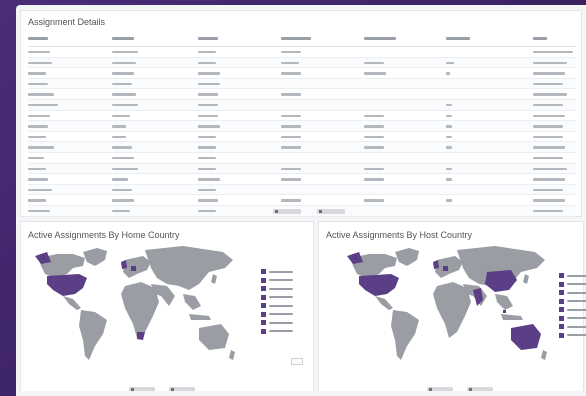  Describe the element at coordinates (447, 310) in the screenshot. I see `host-country-world-map` at that location.